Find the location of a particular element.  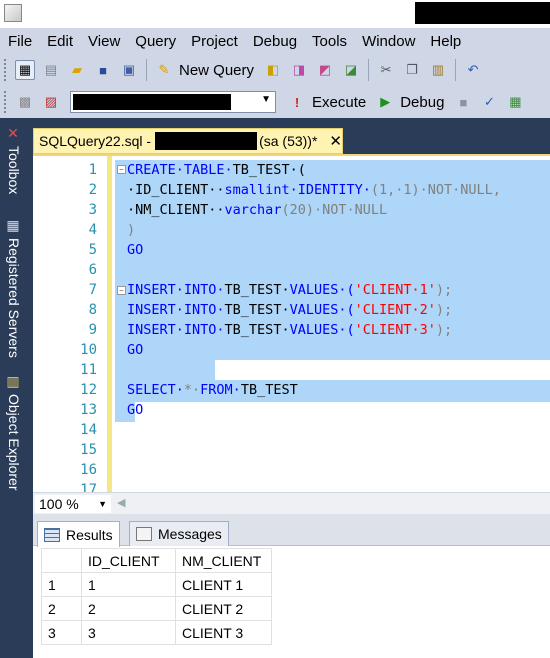

toolbox-tab: ✕ Toolbox is located at coordinates (14, 160).